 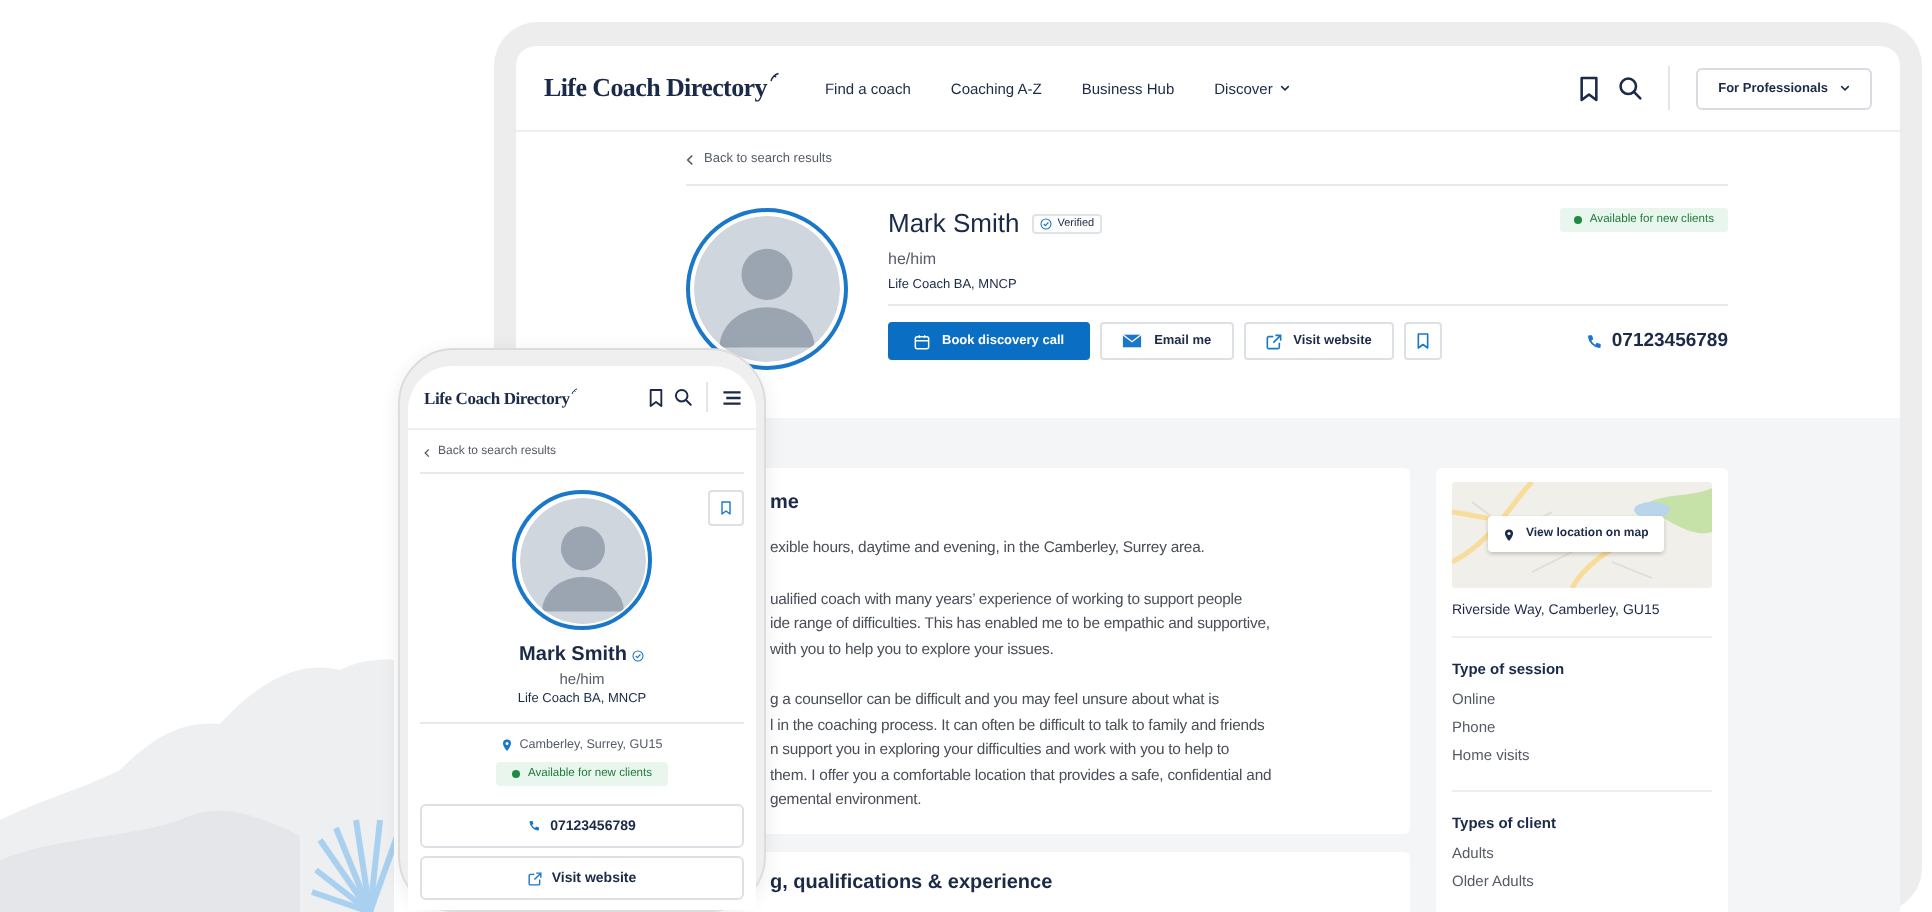 What do you see at coordinates (922, 341) in the screenshot?
I see `calendar-icon` at bounding box center [922, 341].